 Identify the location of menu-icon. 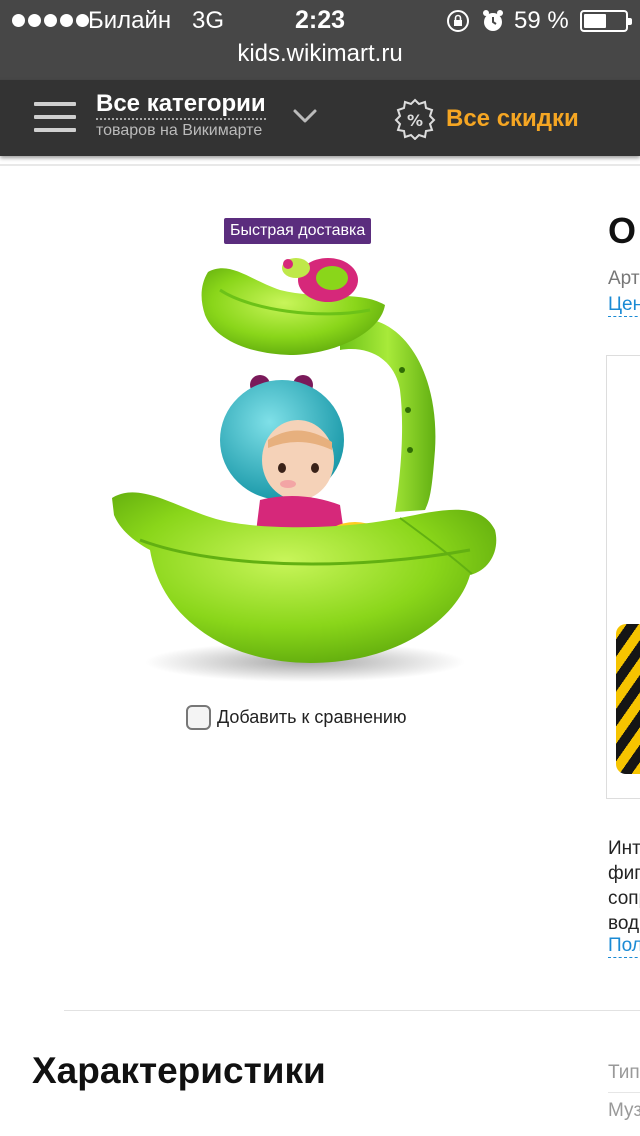
(55, 117).